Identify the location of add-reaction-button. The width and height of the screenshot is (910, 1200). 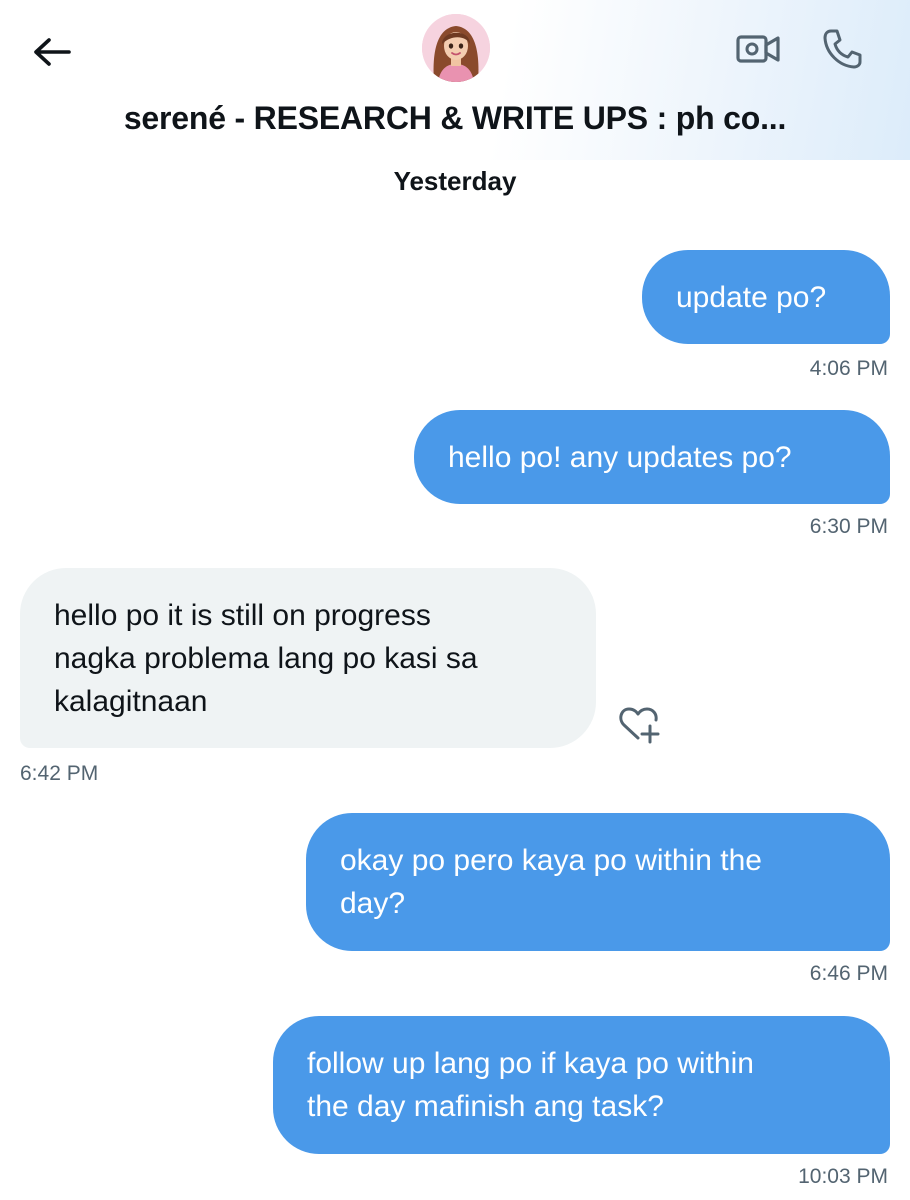
(639, 724).